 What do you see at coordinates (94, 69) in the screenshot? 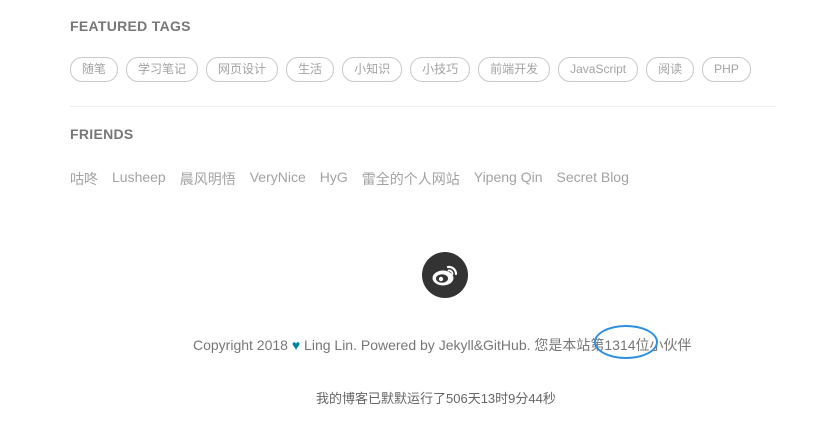
I see `tag-suibi: 随笔` at bounding box center [94, 69].